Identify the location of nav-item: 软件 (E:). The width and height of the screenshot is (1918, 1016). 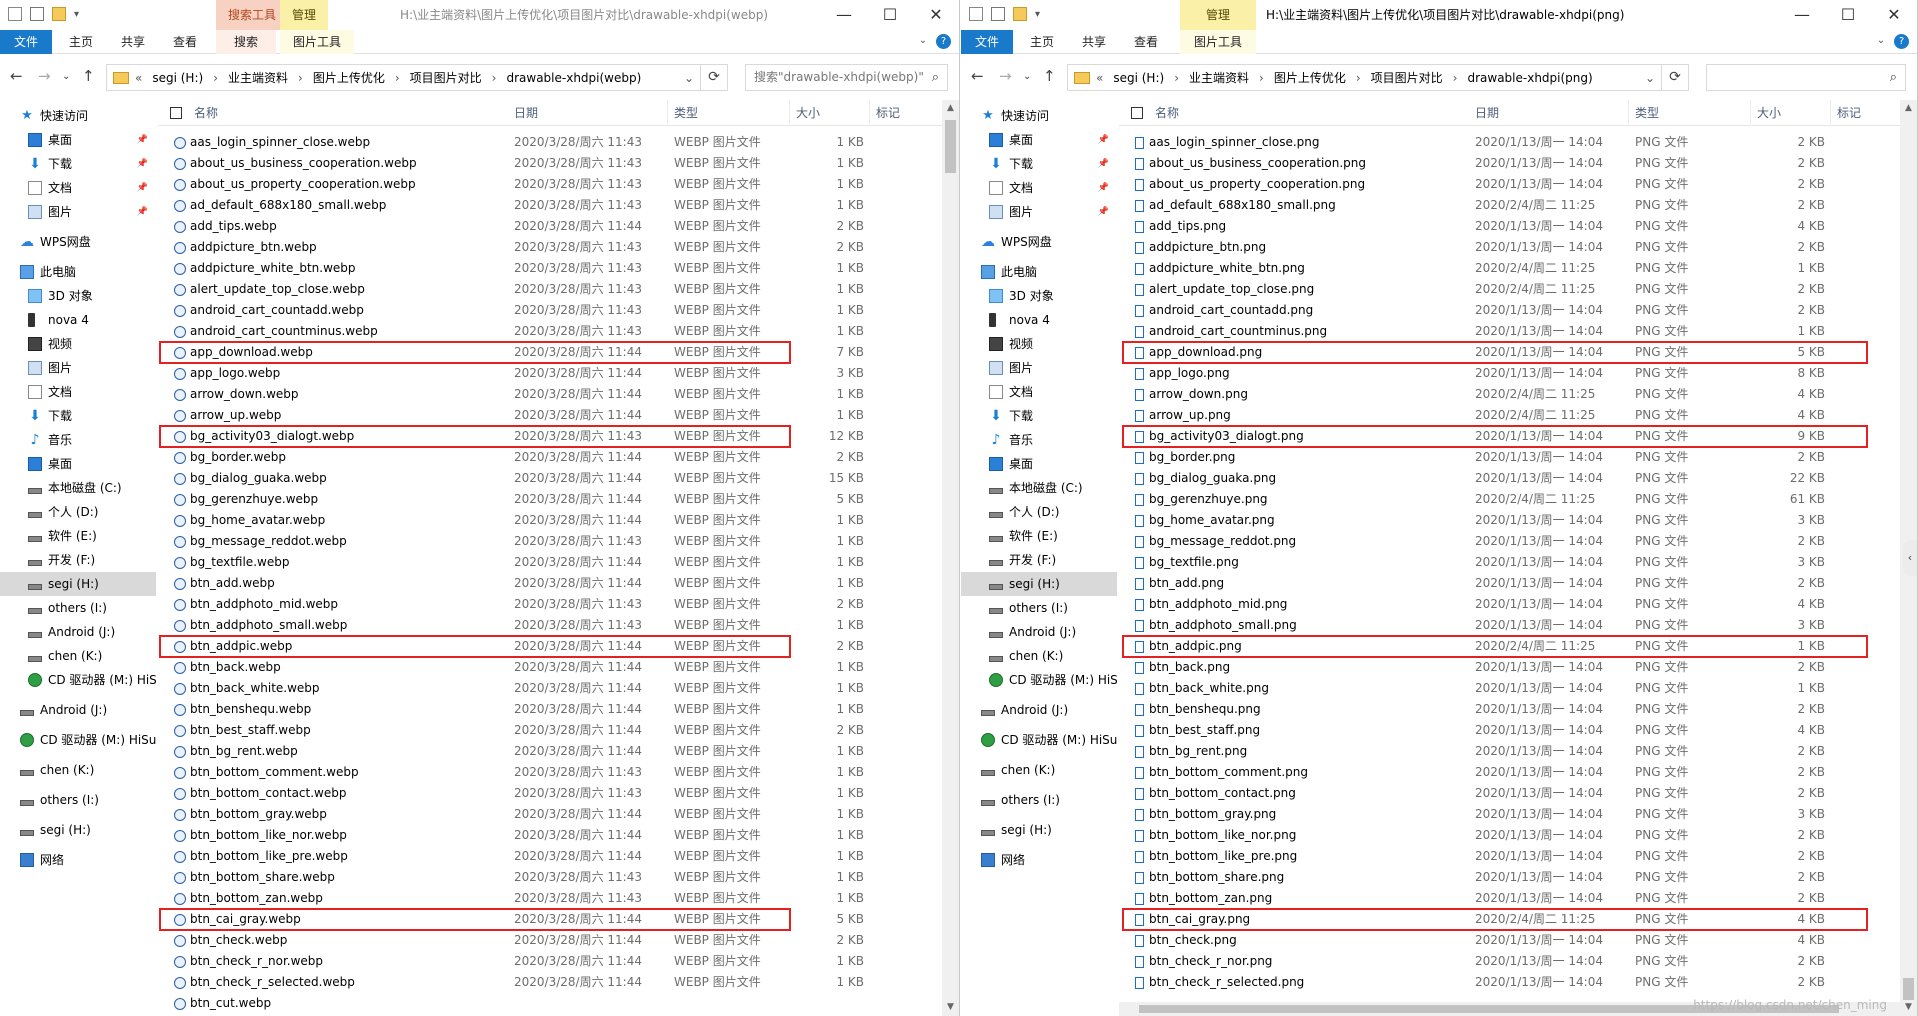
(1039, 536).